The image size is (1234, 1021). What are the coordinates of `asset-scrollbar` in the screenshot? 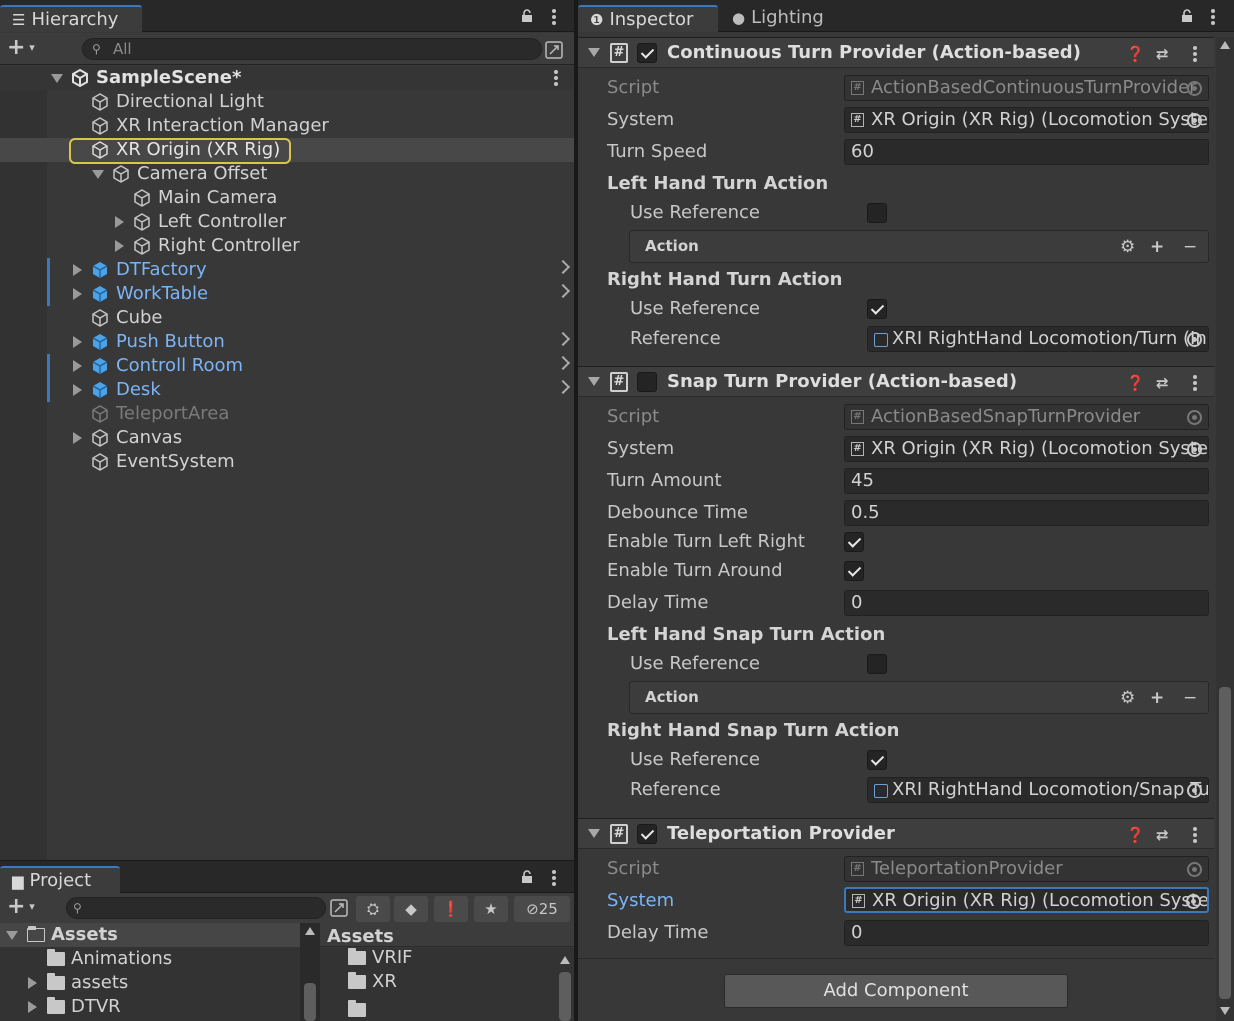 It's located at (565, 984).